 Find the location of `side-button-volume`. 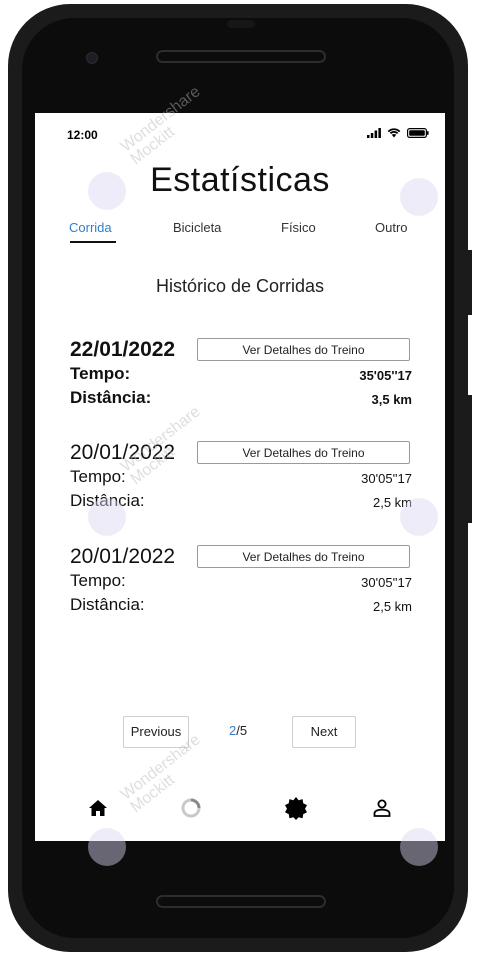

side-button-volume is located at coordinates (470, 459).